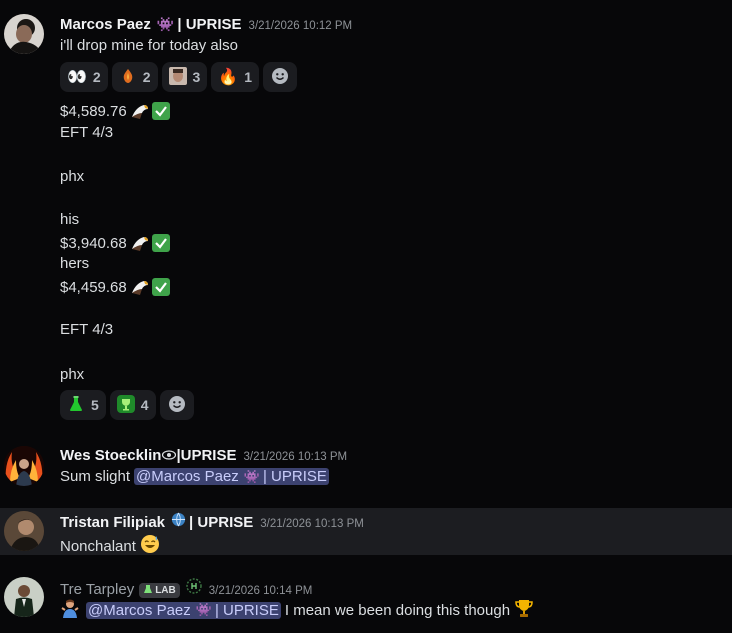  Describe the element at coordinates (77, 77) in the screenshot. I see `eyes-icon: 👀` at that location.